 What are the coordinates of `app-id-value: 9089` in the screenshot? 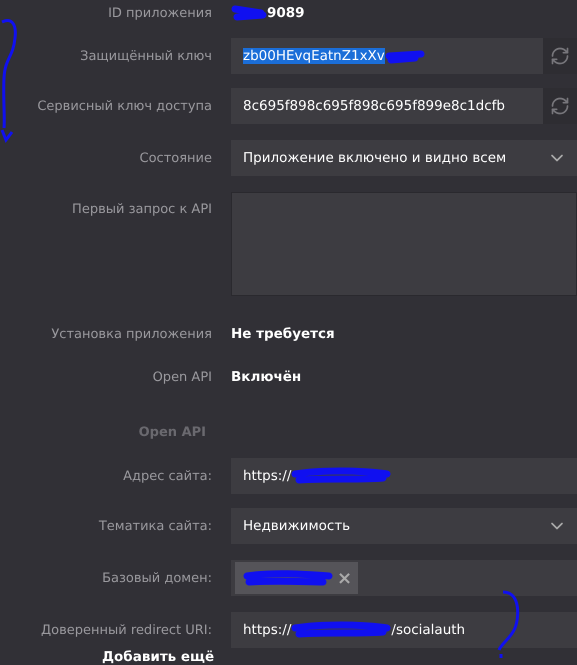 It's located at (286, 13).